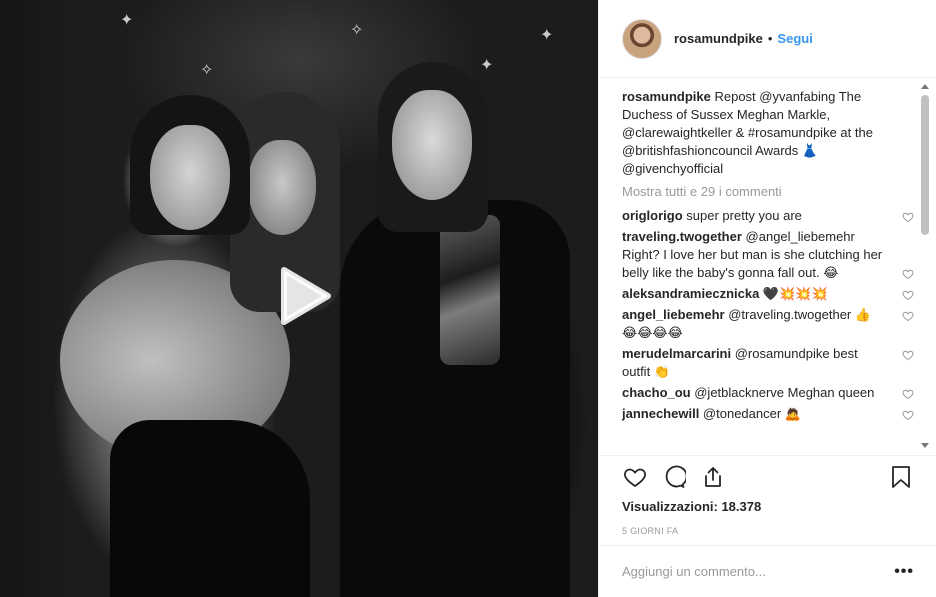 The height and width of the screenshot is (597, 936). I want to click on comment-username: traveling.twogether, so click(682, 236).